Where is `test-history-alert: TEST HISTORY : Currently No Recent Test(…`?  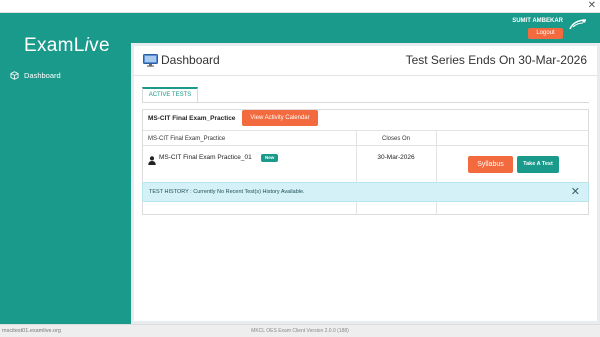 test-history-alert: TEST HISTORY : Currently No Recent Test(… is located at coordinates (365, 192).